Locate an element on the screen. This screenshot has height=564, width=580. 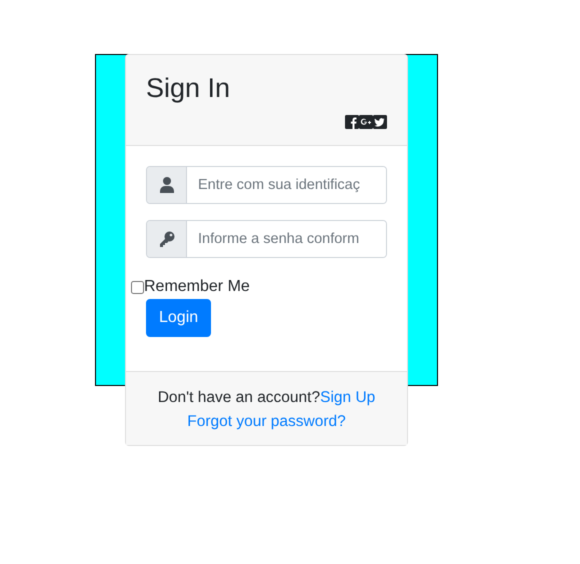
password-field: Informe a senha conform is located at coordinates (266, 239).